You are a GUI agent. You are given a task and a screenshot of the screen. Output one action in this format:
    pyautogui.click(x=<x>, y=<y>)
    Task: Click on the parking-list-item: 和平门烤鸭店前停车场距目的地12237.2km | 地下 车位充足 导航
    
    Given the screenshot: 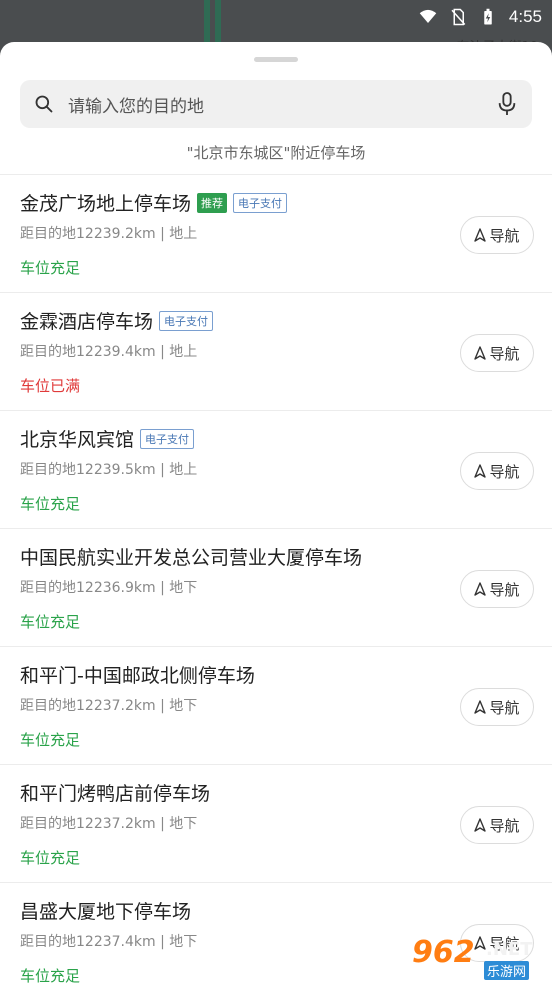 What is the action you would take?
    pyautogui.click(x=276, y=824)
    